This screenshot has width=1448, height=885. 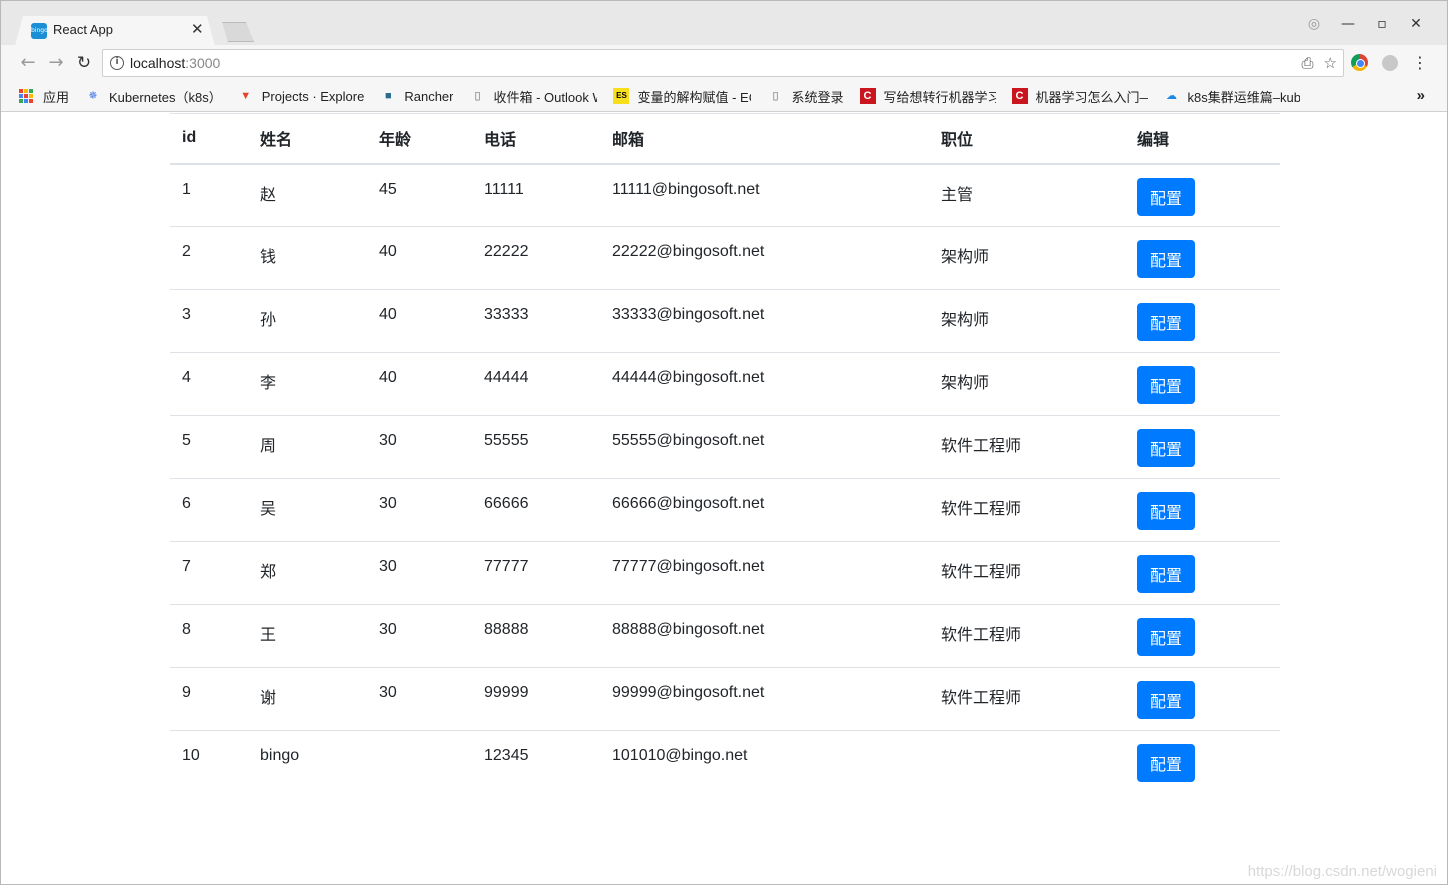 I want to click on cell-email: 66666@bingosoft.net, so click(x=764, y=510).